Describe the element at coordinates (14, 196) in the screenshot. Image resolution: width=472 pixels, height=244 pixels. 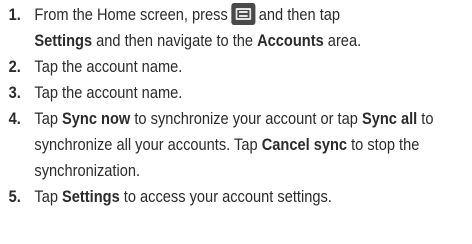
I see `step-number: 5.` at that location.